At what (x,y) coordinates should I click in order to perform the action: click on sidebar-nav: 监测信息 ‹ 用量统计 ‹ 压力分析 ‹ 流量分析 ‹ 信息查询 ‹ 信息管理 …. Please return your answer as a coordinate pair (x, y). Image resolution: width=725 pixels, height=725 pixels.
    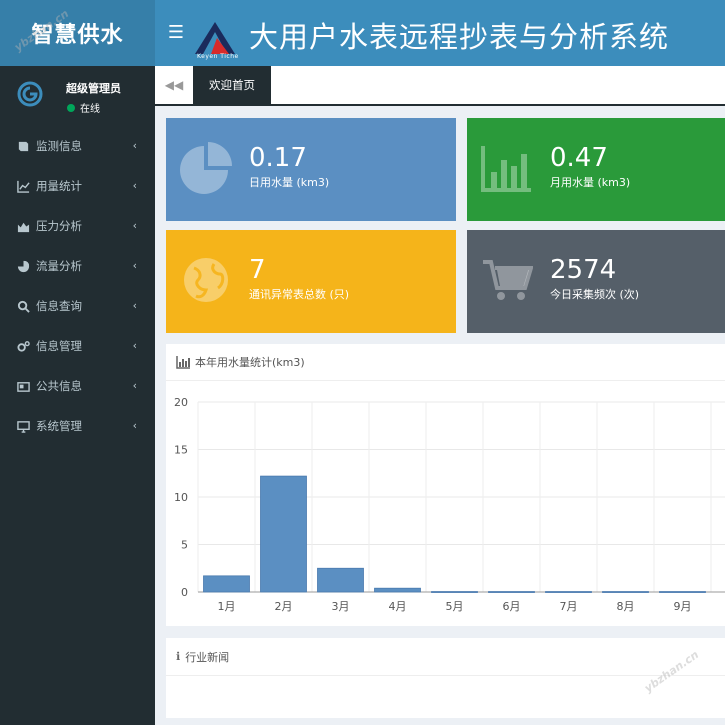
    Looking at the image, I should click on (77, 286).